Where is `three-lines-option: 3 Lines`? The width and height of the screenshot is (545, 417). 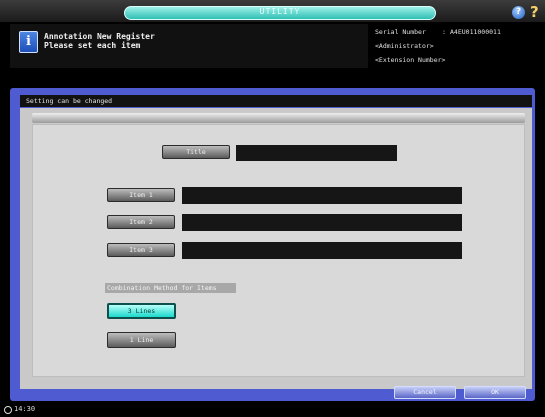
three-lines-option: 3 Lines is located at coordinates (141, 311).